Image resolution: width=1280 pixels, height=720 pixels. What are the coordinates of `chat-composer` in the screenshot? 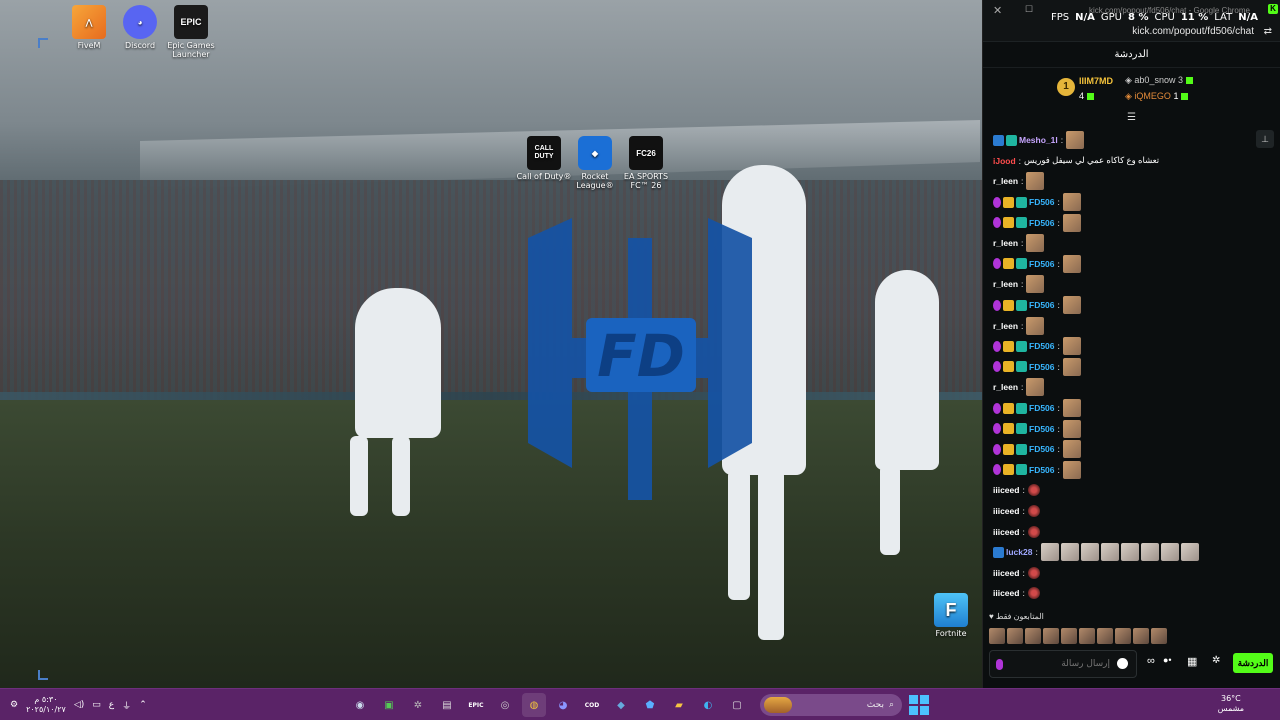 It's located at (1063, 664).